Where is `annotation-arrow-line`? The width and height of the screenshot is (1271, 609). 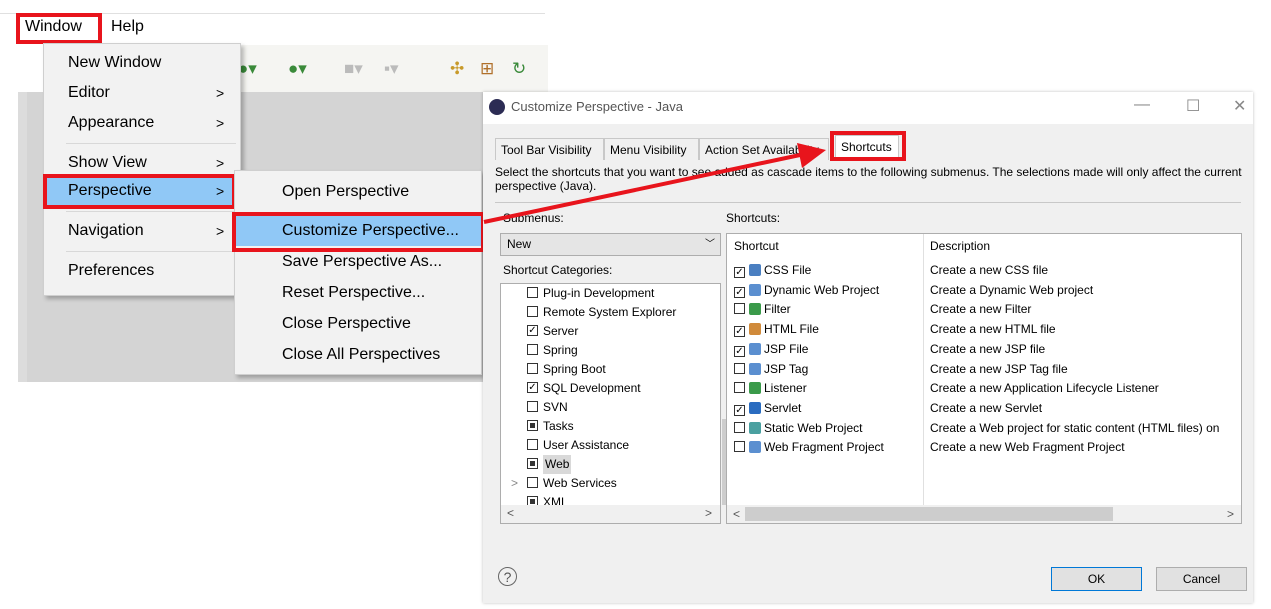 annotation-arrow-line is located at coordinates (642, 188).